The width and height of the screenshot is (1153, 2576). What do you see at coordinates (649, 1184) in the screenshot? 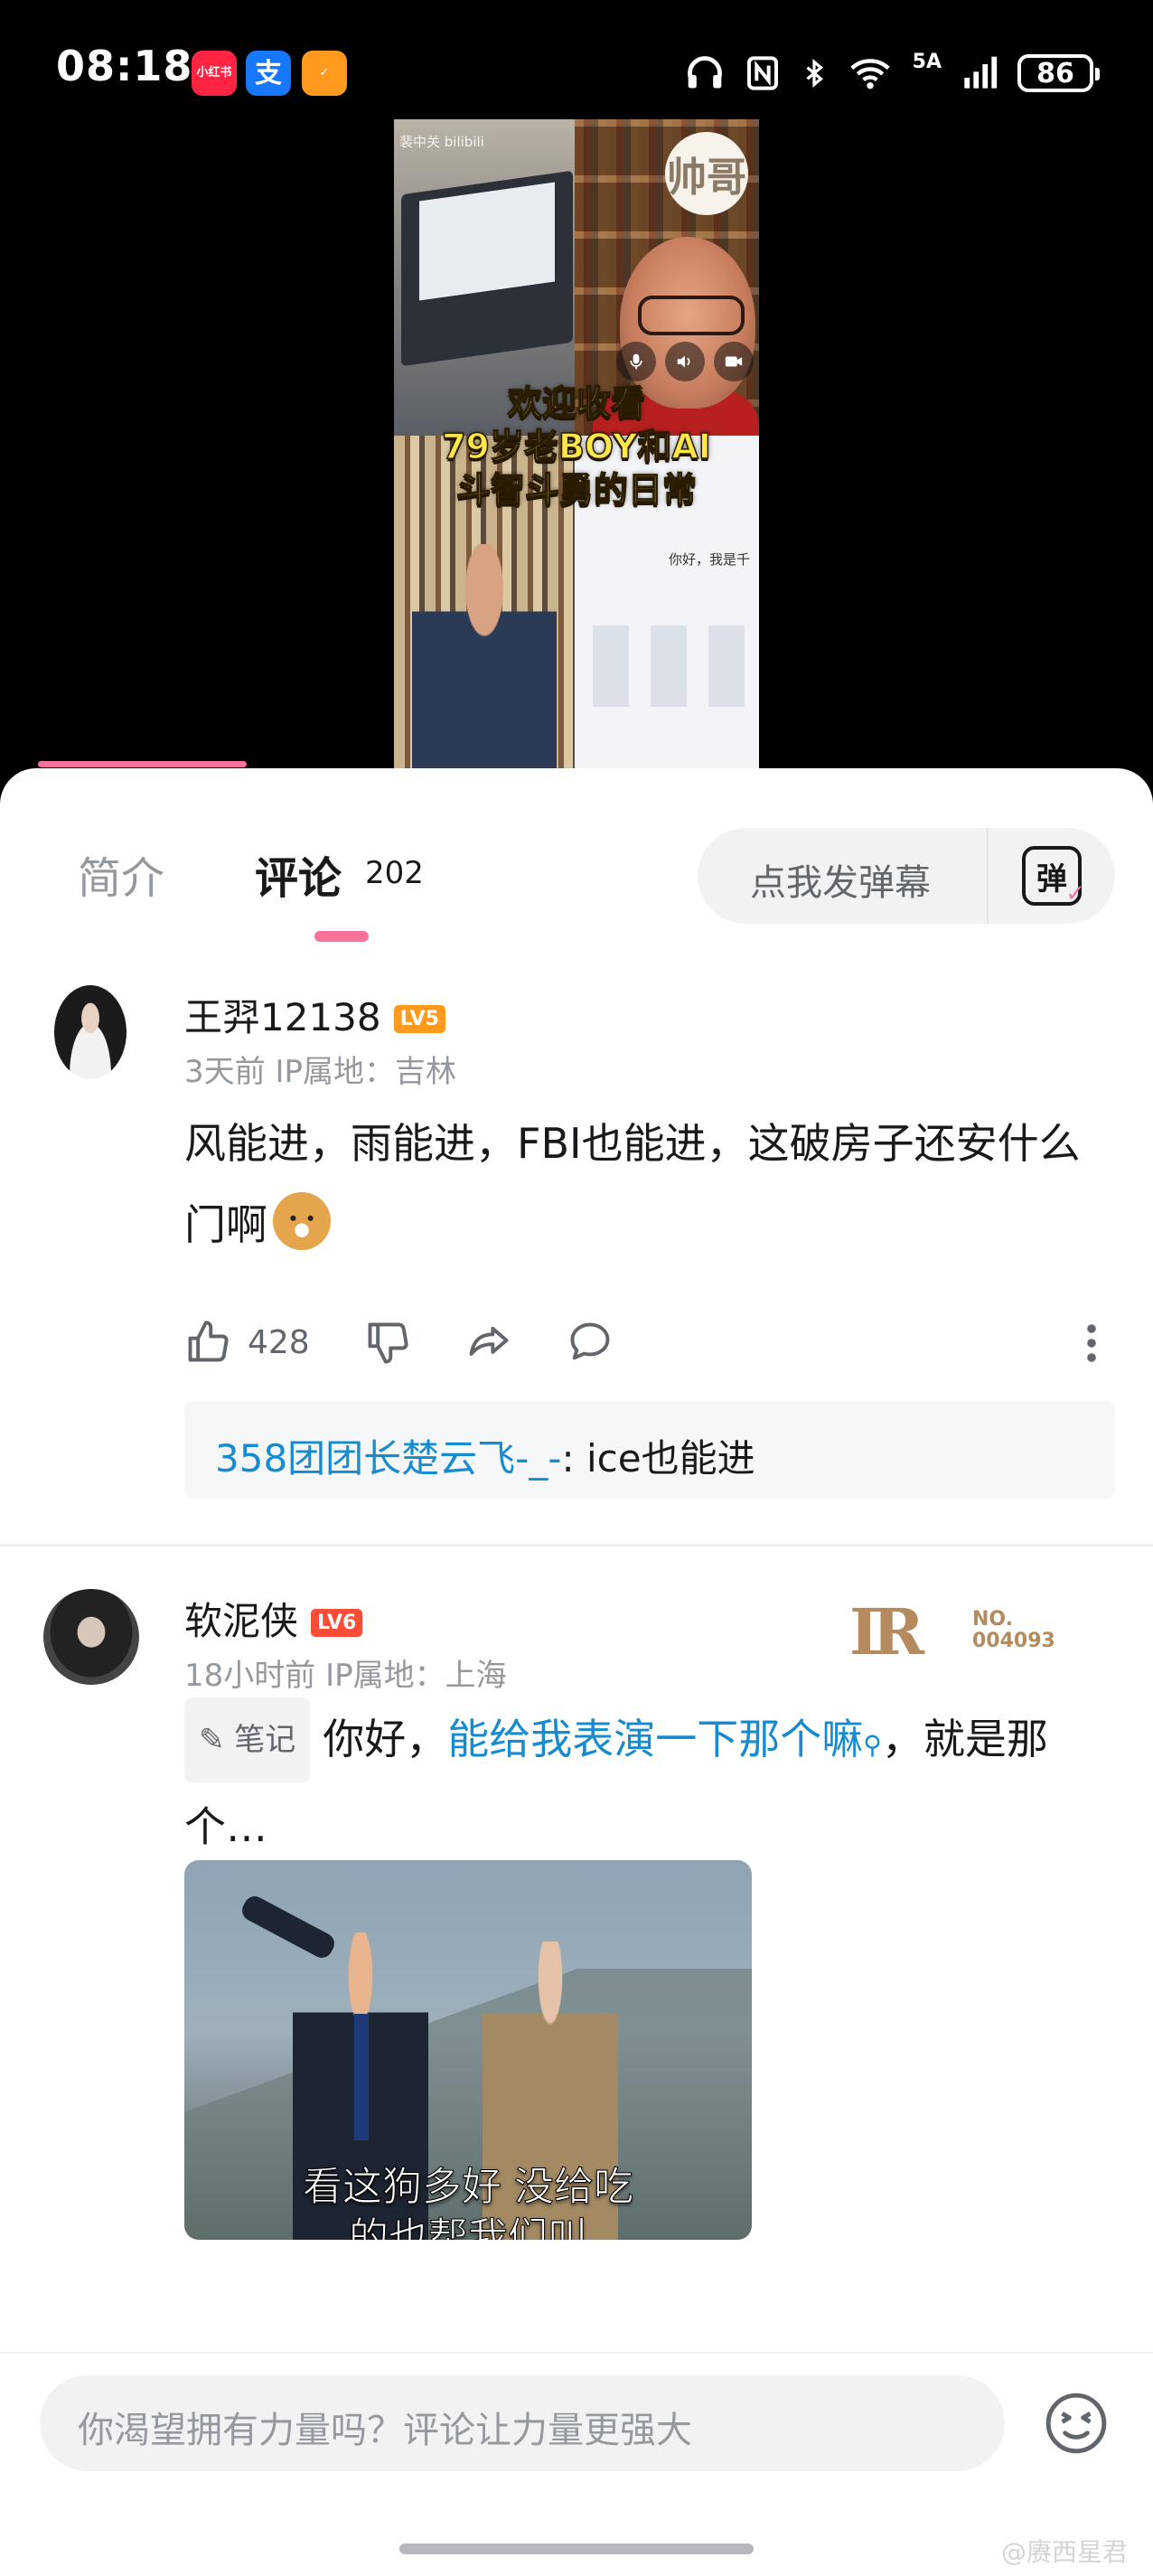
I see `comment-text: 风能进，雨能进，FBI也能进，这破房子还安什么门啊` at bounding box center [649, 1184].